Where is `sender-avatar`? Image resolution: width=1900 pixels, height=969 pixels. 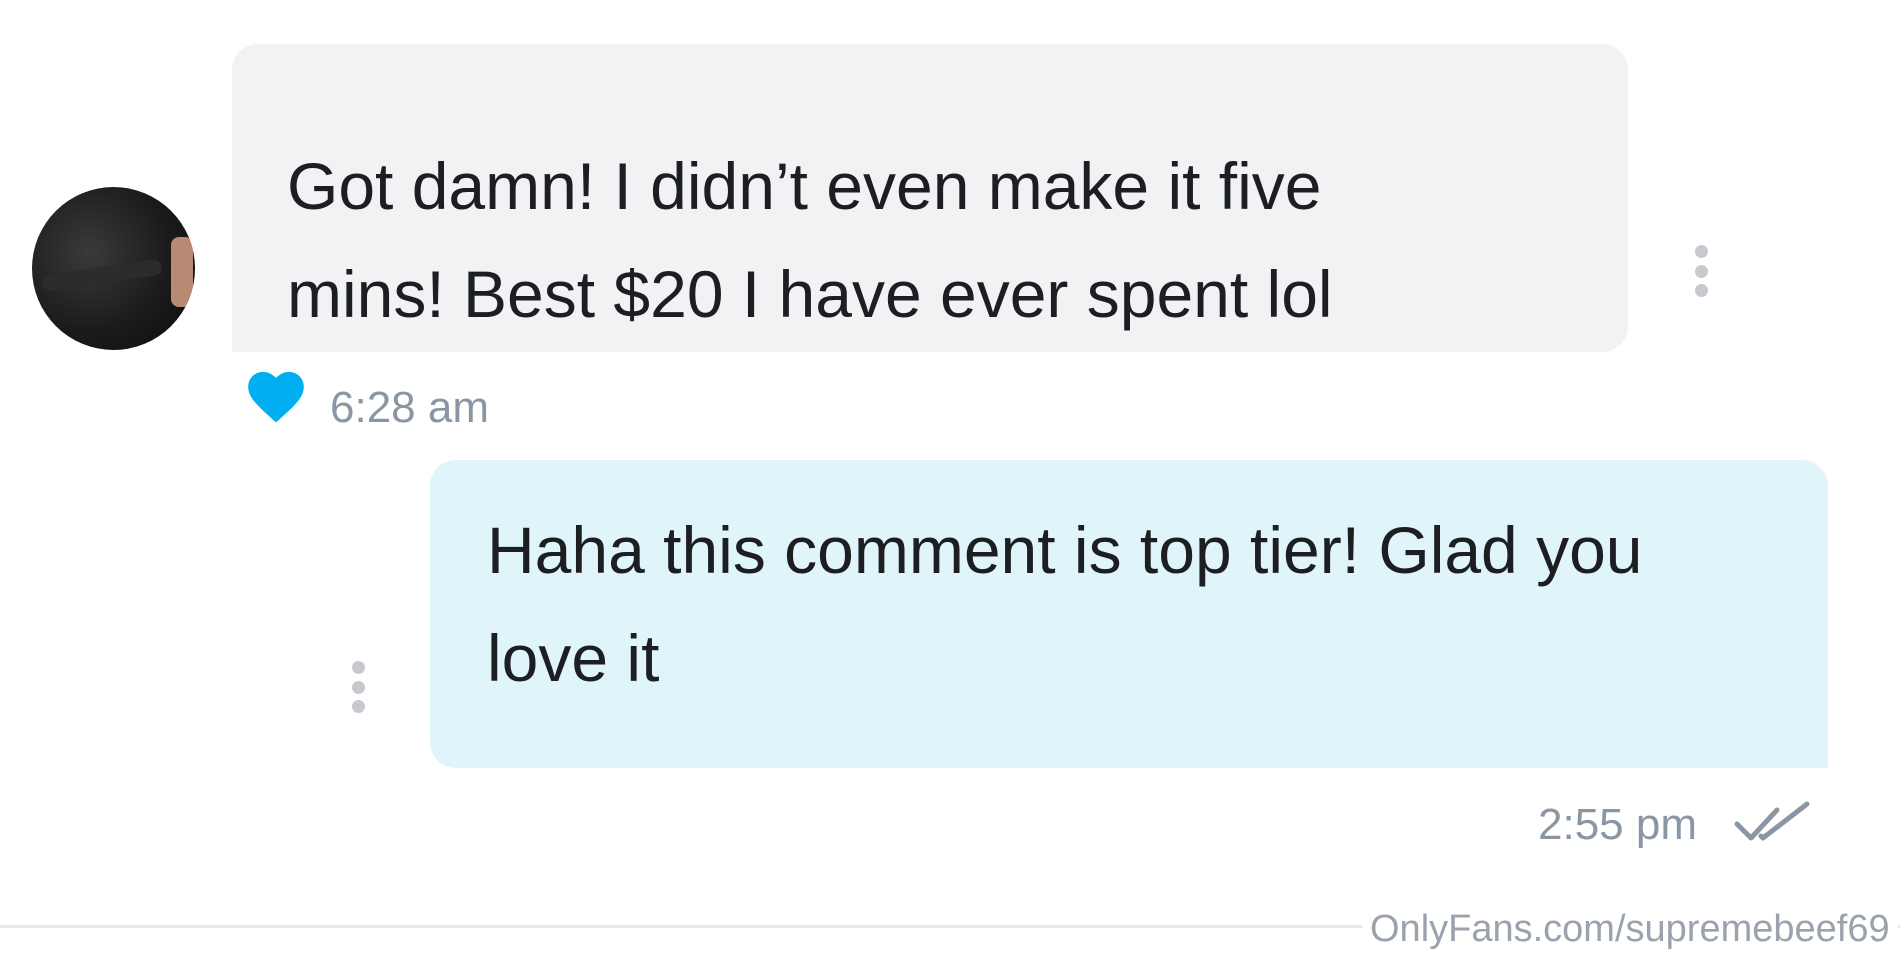 sender-avatar is located at coordinates (113, 268).